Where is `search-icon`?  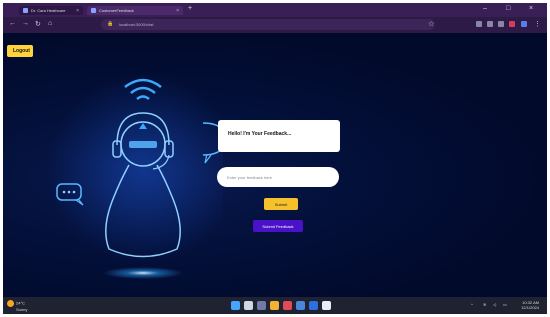 search-icon is located at coordinates (248, 305).